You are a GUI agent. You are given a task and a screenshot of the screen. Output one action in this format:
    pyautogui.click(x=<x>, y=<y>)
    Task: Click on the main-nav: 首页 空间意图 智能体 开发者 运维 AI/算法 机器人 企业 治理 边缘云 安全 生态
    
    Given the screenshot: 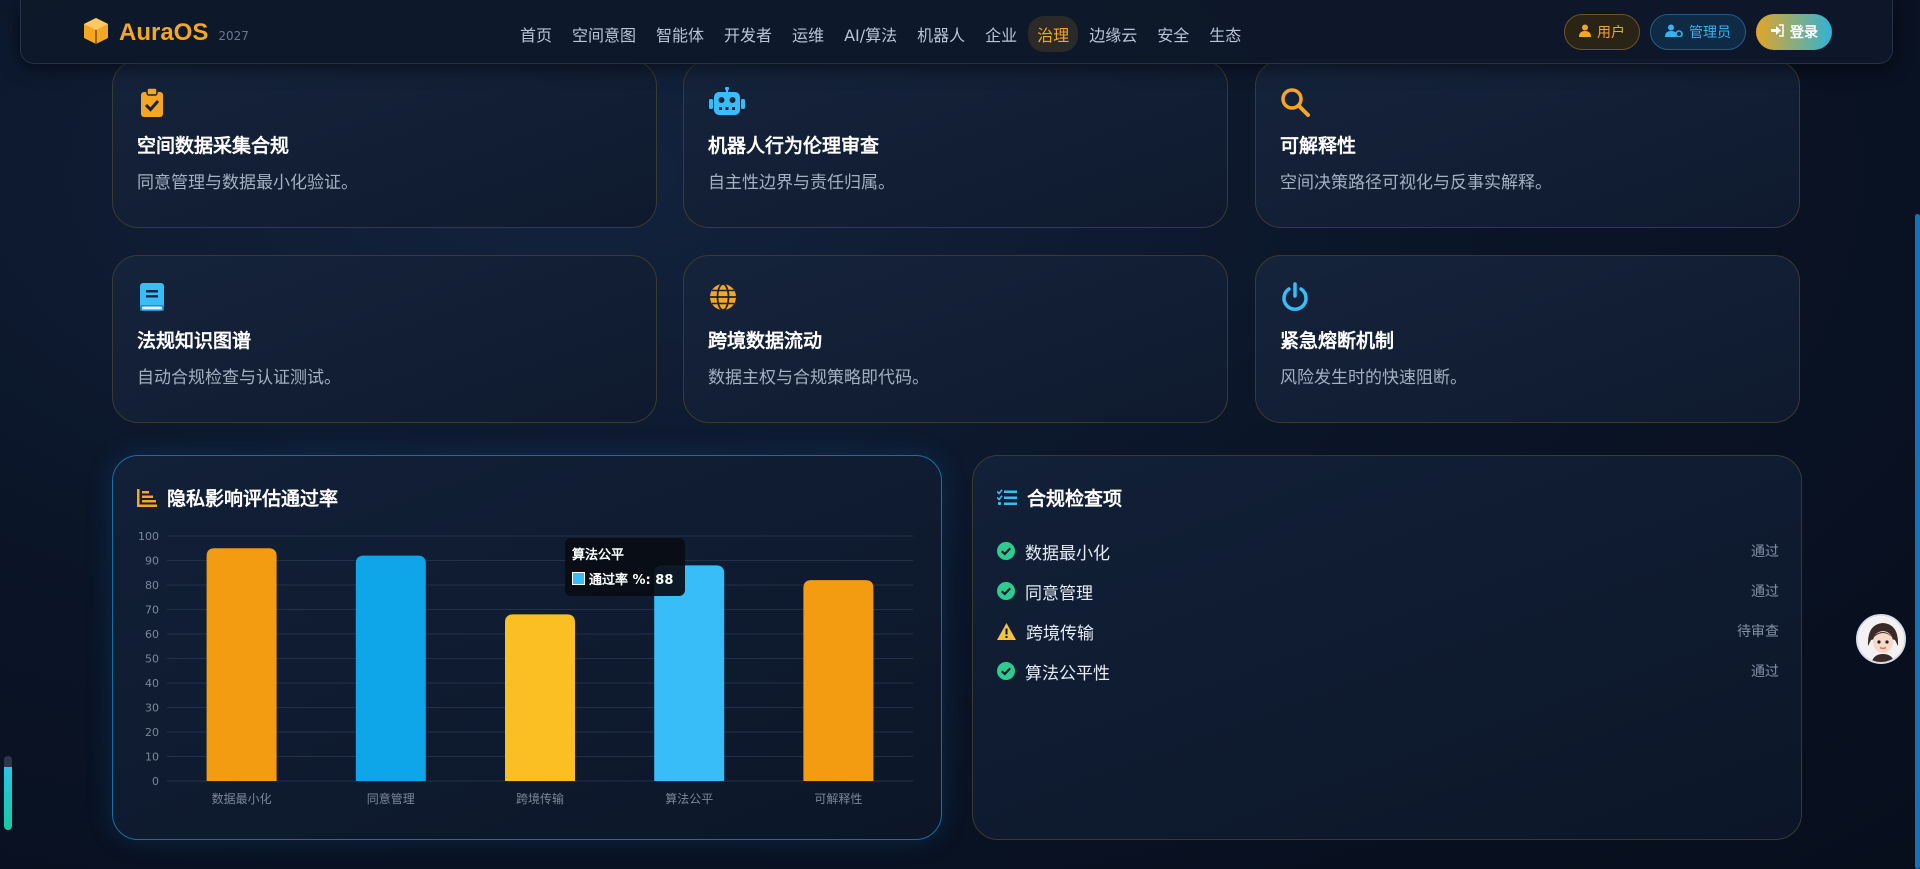 What is the action you would take?
    pyautogui.click(x=880, y=34)
    